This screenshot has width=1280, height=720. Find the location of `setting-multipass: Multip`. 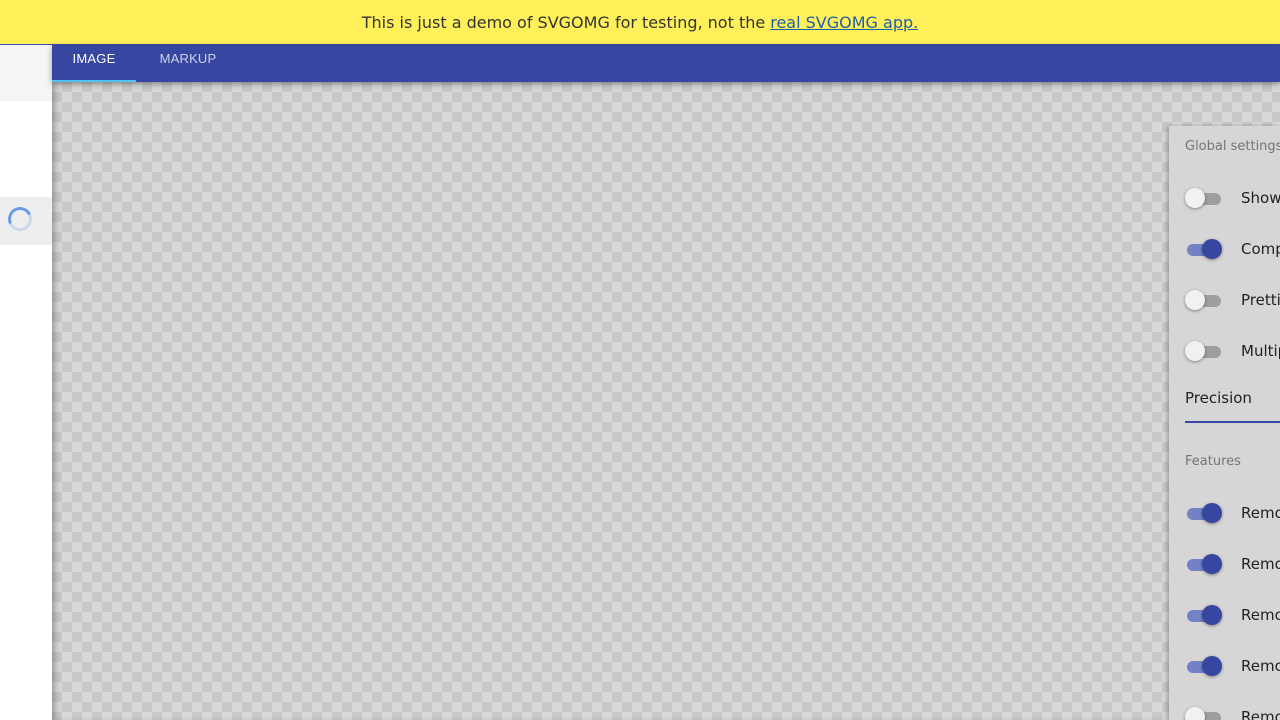

setting-multipass: Multip is located at coordinates (1232, 351).